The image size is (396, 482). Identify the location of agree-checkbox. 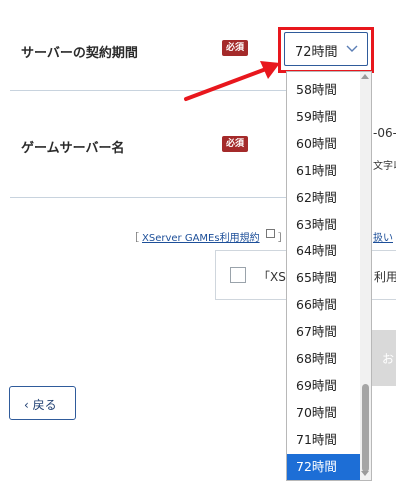
(238, 275).